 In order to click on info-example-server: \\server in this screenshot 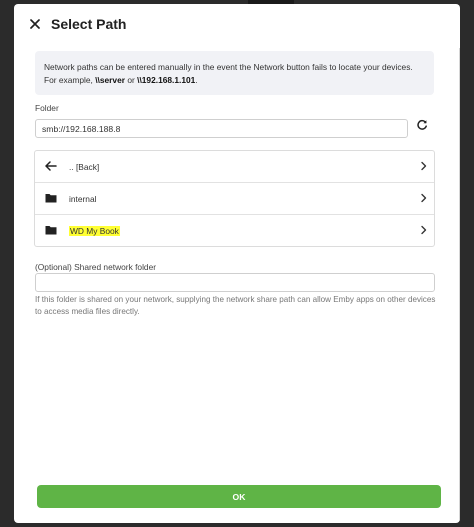, I will do `click(110, 79)`.